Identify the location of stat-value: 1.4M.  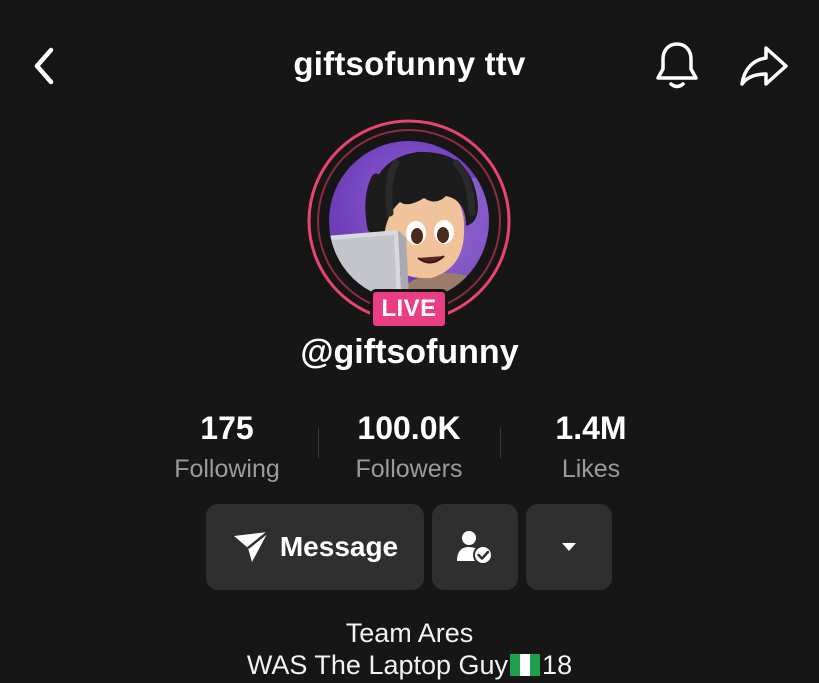
(591, 428).